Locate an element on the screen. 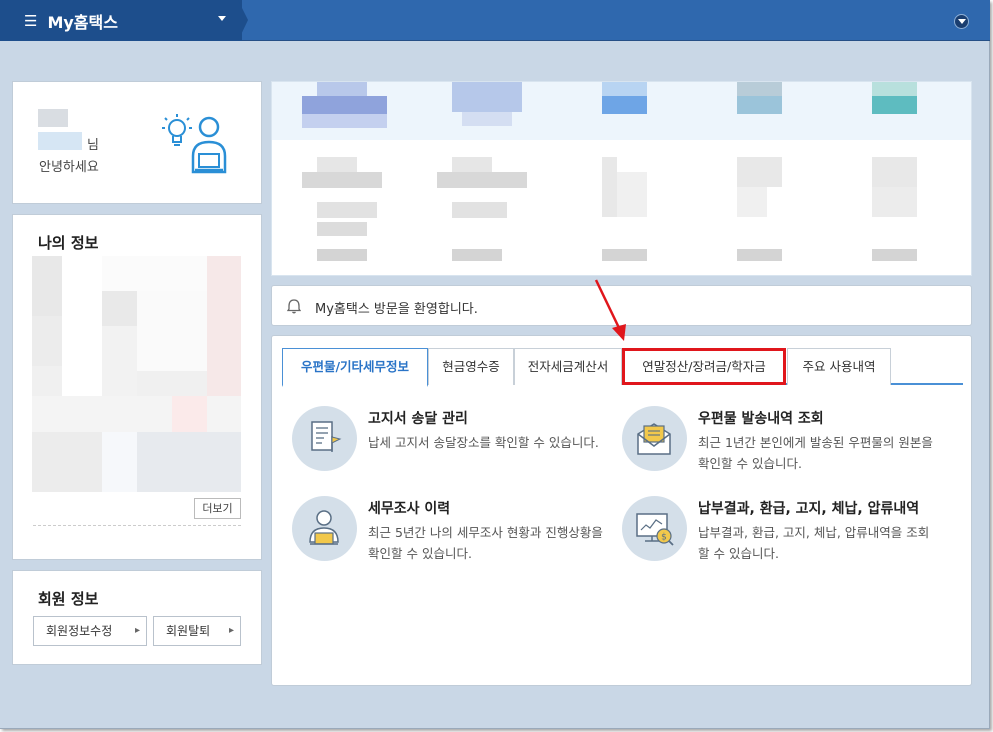 This screenshot has height=732, width=993. chevron-down-icon is located at coordinates (961, 21).